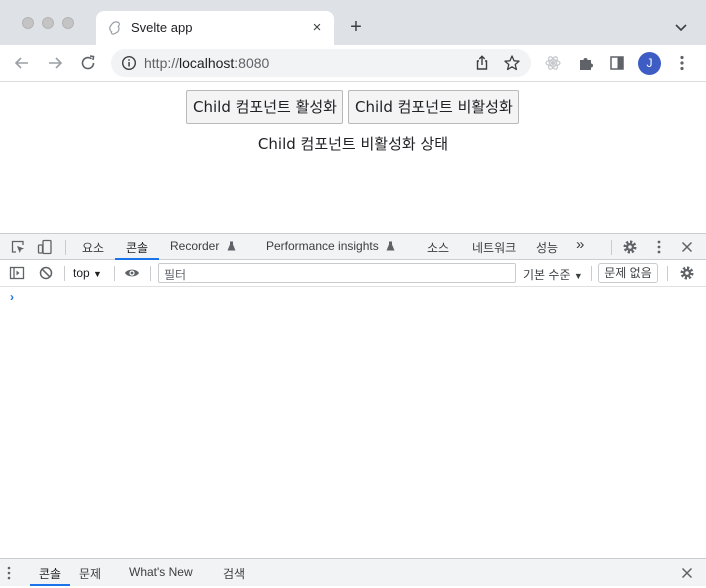 The height and width of the screenshot is (588, 706). Describe the element at coordinates (50, 573) in the screenshot. I see `drawer-tab-console: 콘솔` at that location.